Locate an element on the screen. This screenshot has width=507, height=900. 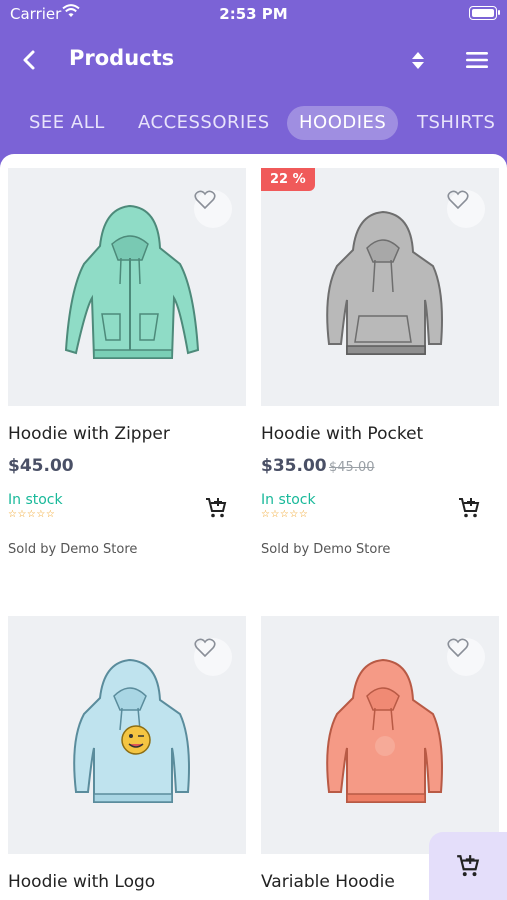
tab-hoodies: HOODIES is located at coordinates (343, 123).